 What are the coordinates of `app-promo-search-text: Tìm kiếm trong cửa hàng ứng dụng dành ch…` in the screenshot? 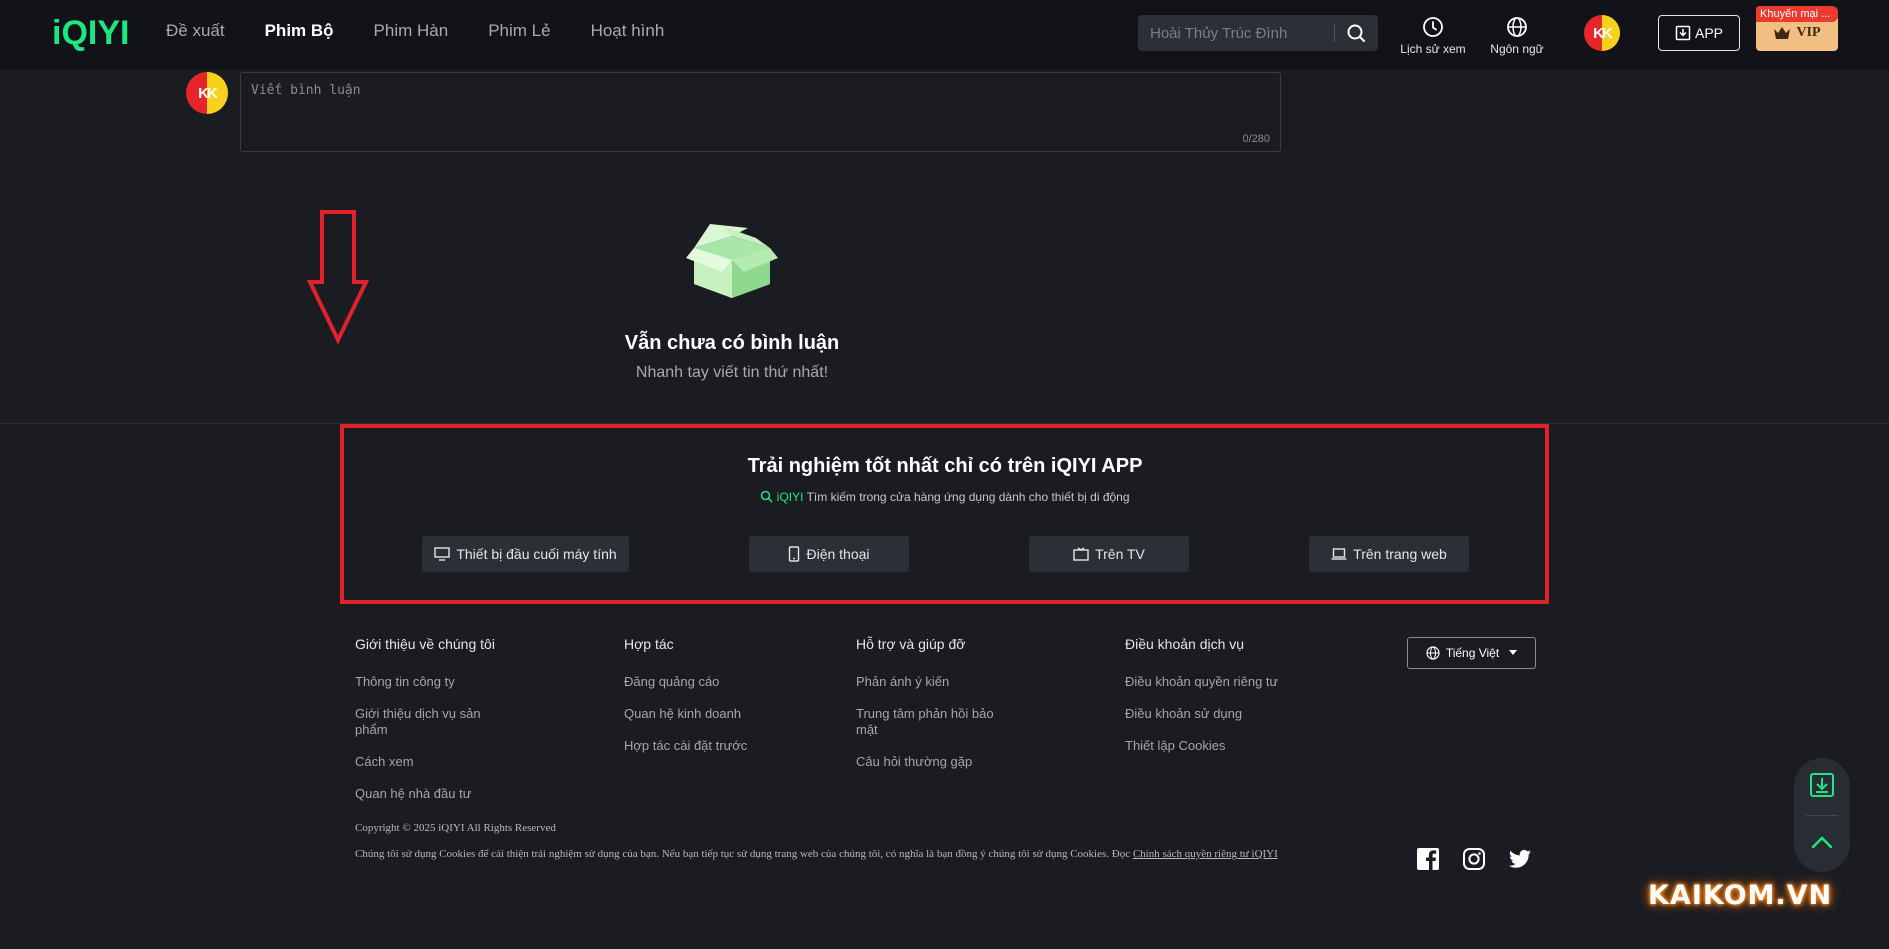 It's located at (968, 497).